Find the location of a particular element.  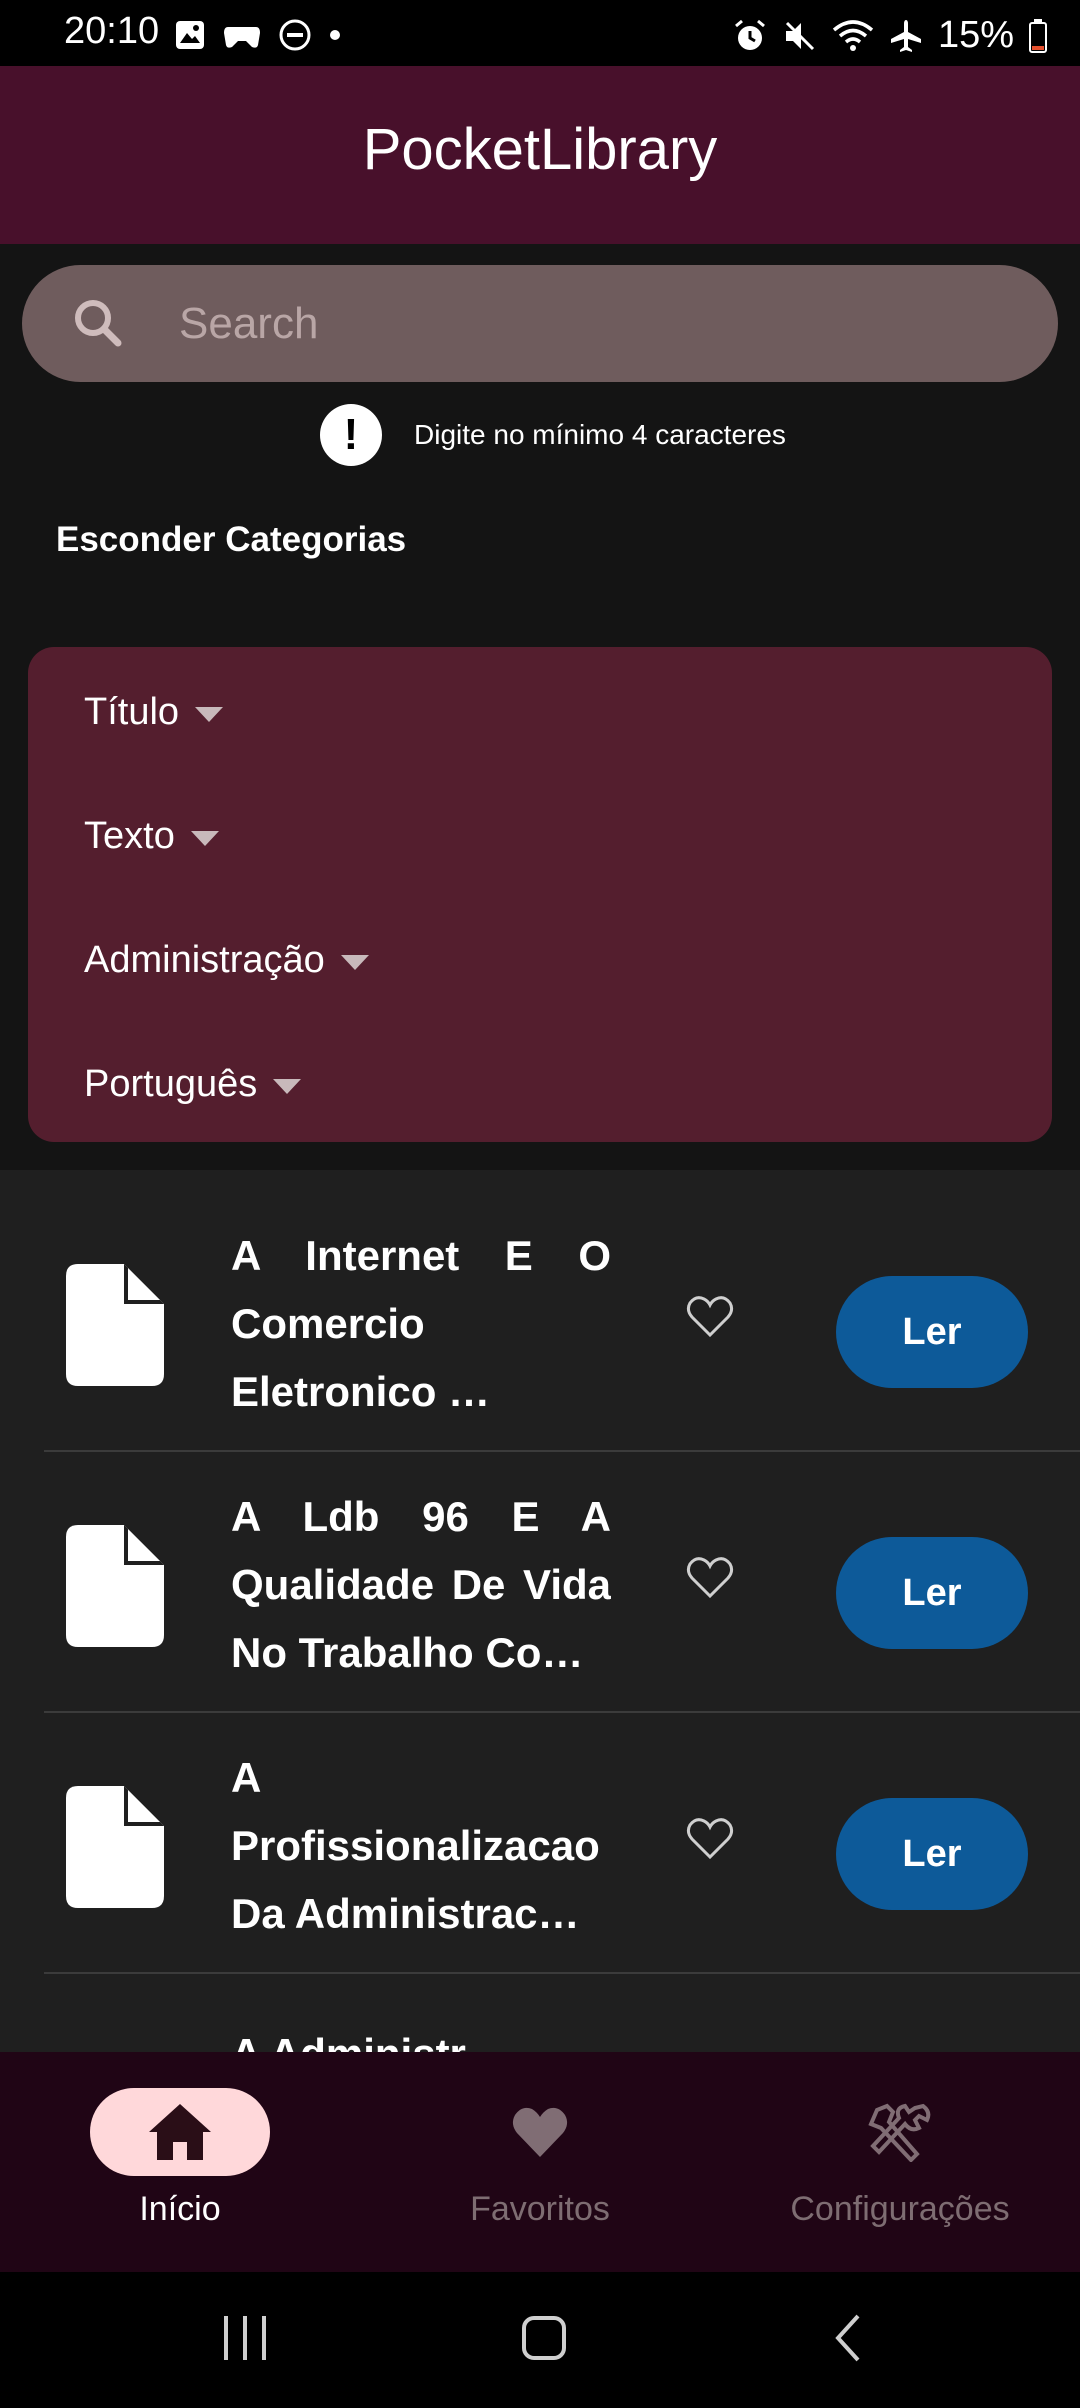

filter-dropdown-title: Título is located at coordinates (154, 712).